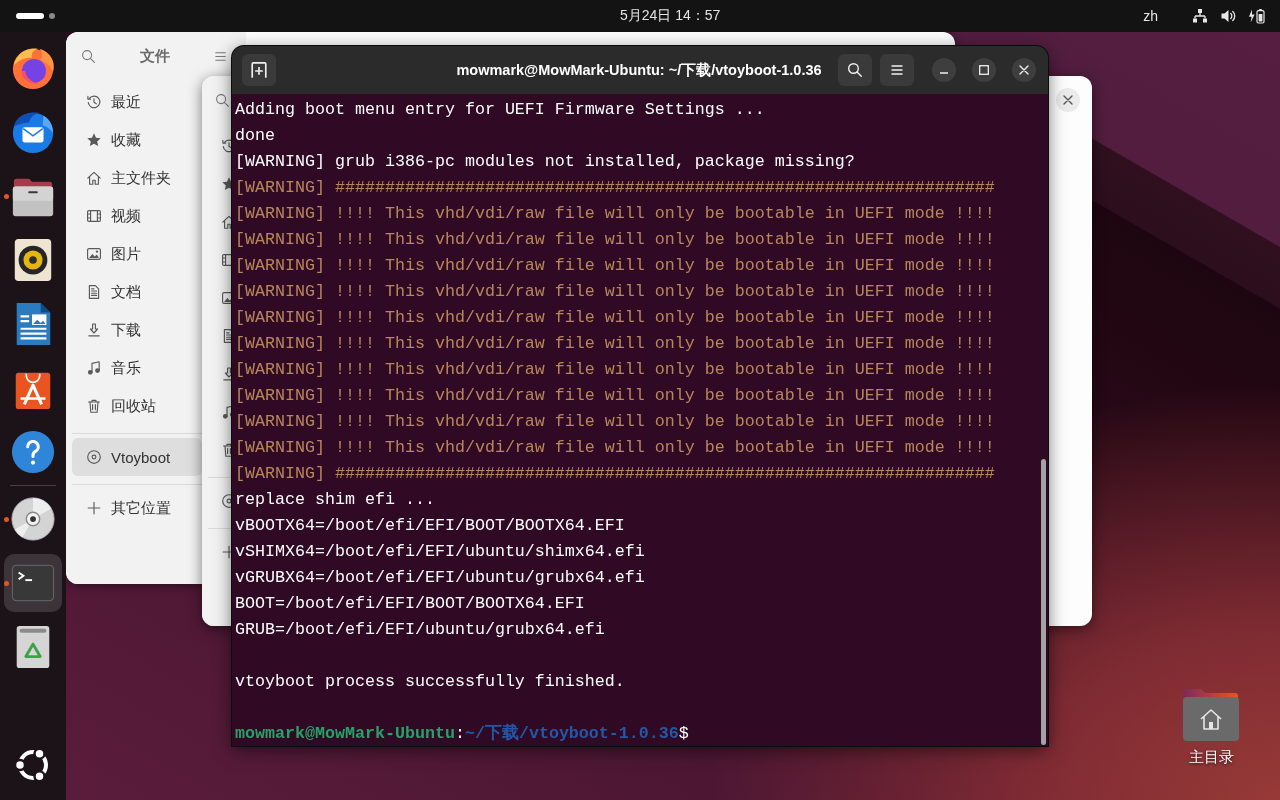 The width and height of the screenshot is (1280, 800). I want to click on sidebar-item: 文档, so click(137, 292).